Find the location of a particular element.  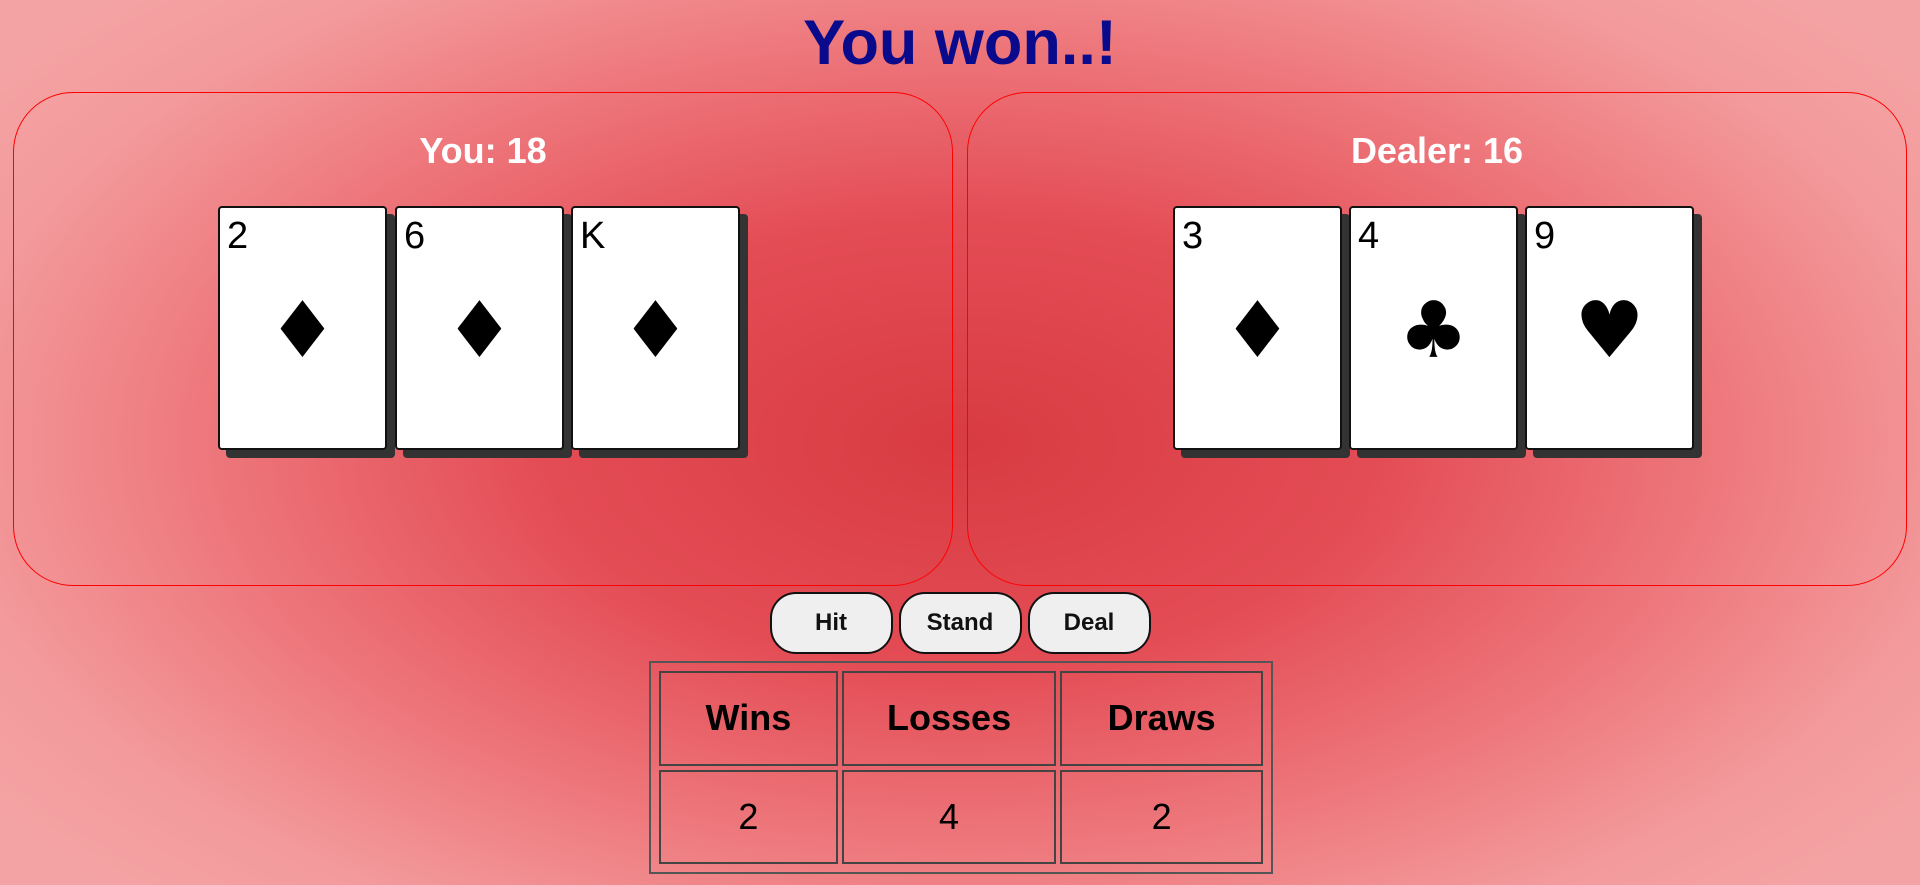

draws-header: Draws is located at coordinates (1161, 718).